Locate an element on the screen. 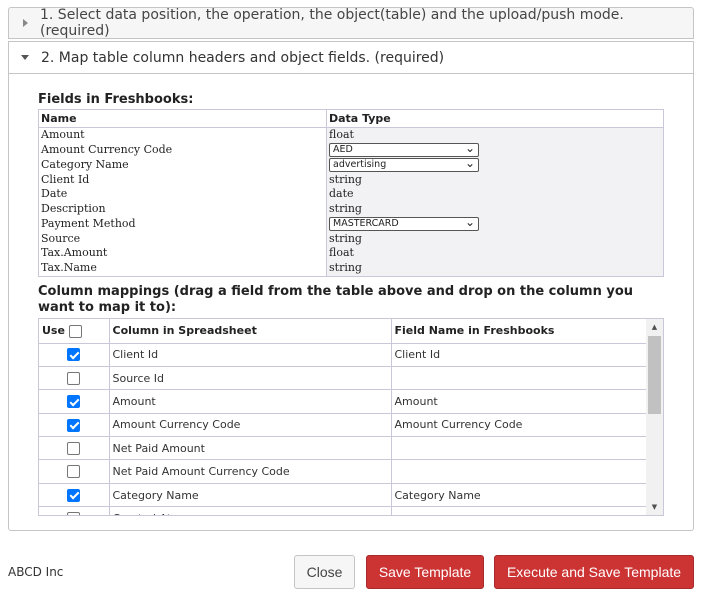  mapping-row: Amount Amount is located at coordinates (343, 401).